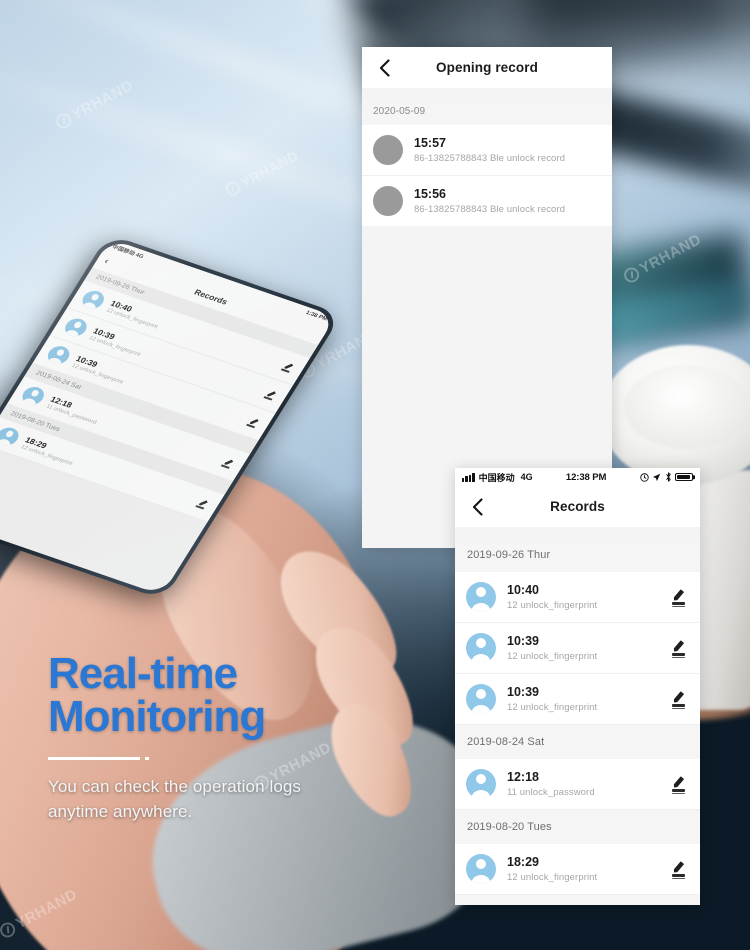 This screenshot has width=750, height=950. I want to click on record-time: 10:40, so click(523, 589).